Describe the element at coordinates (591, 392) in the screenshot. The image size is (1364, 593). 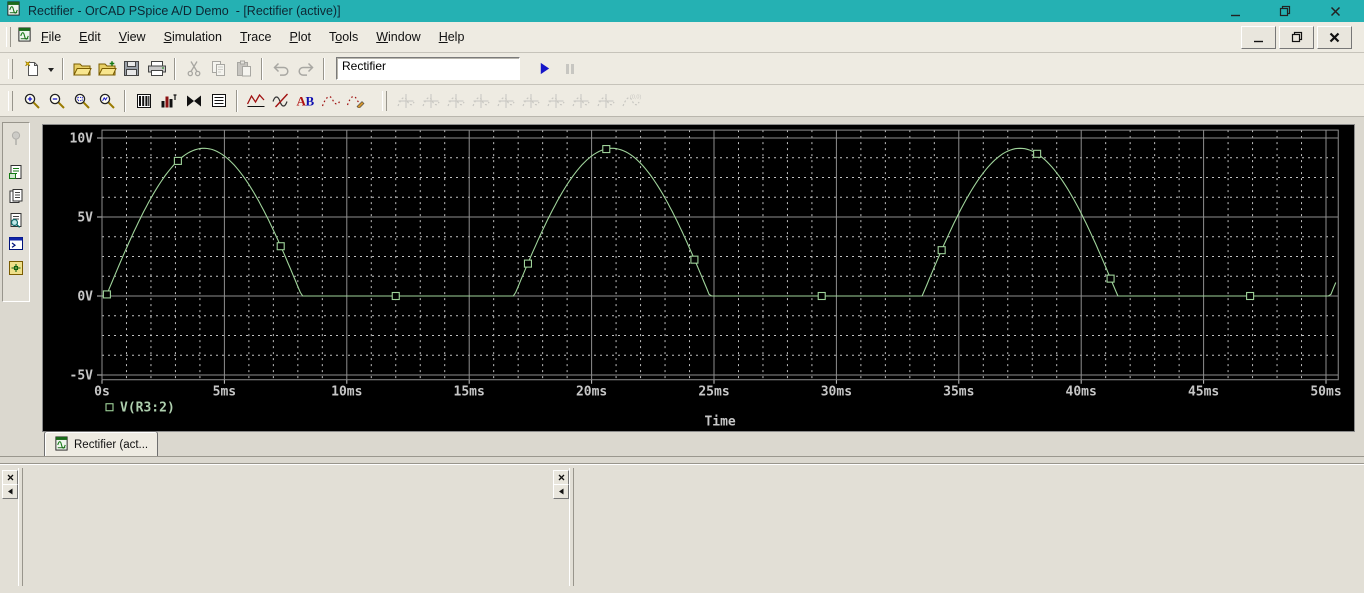
I see `svg-text: 20ms` at that location.